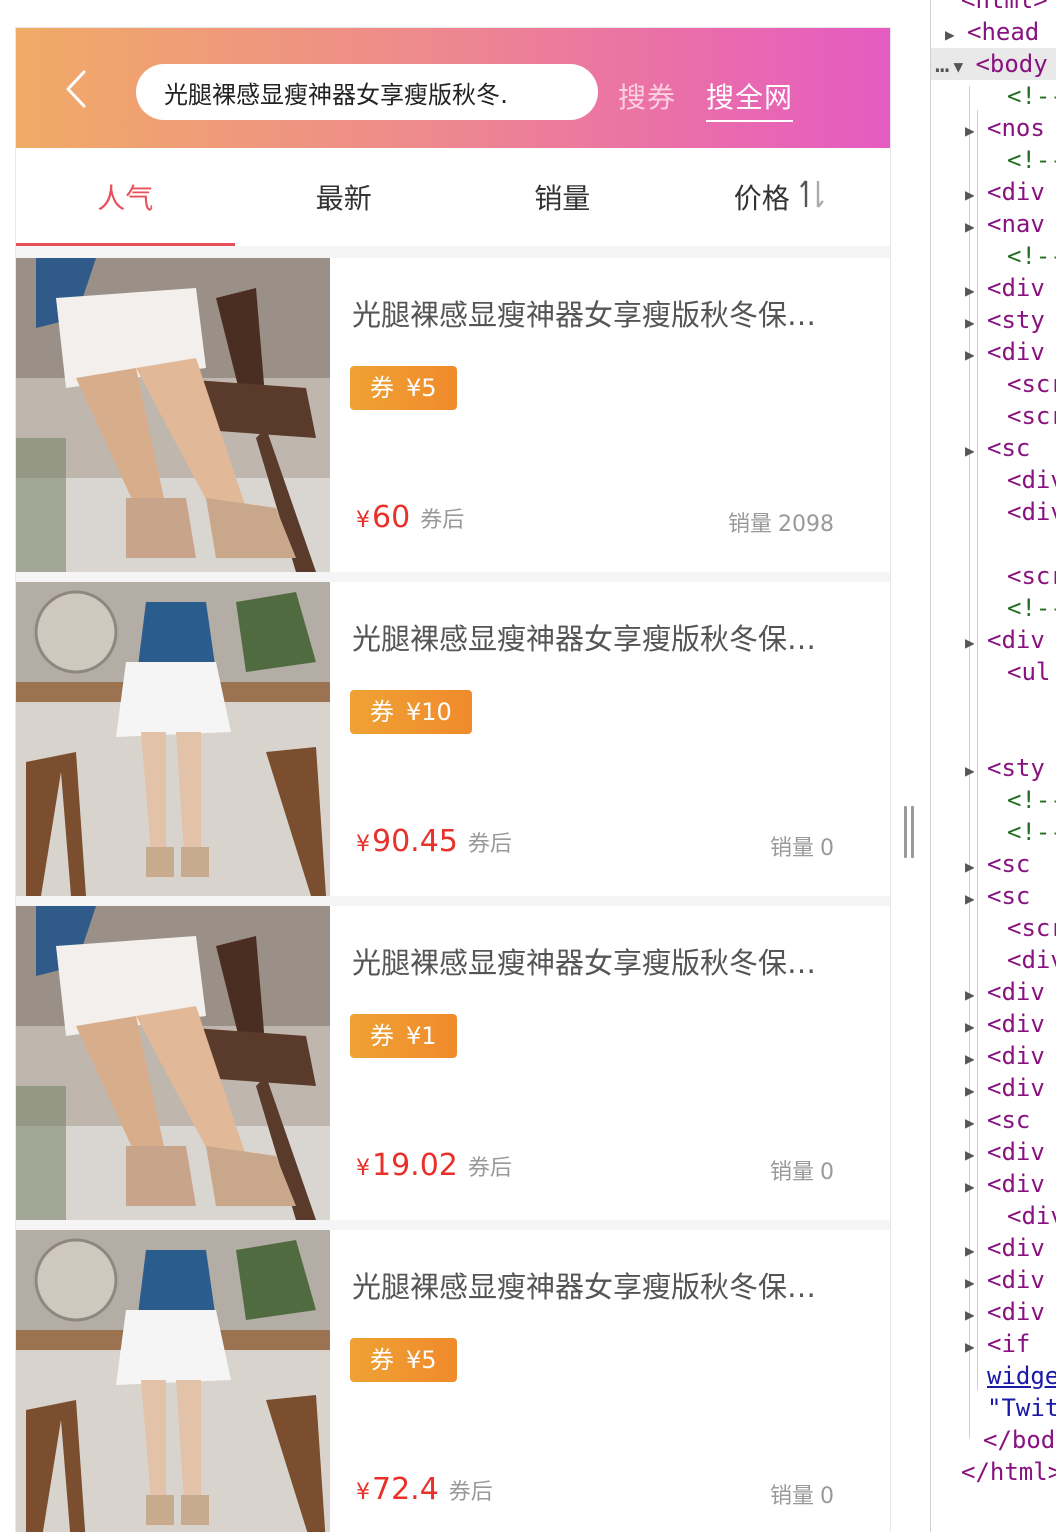 This screenshot has height=1532, width=1056. Describe the element at coordinates (1028, 672) in the screenshot. I see `dom-tree-node: <ul` at that location.